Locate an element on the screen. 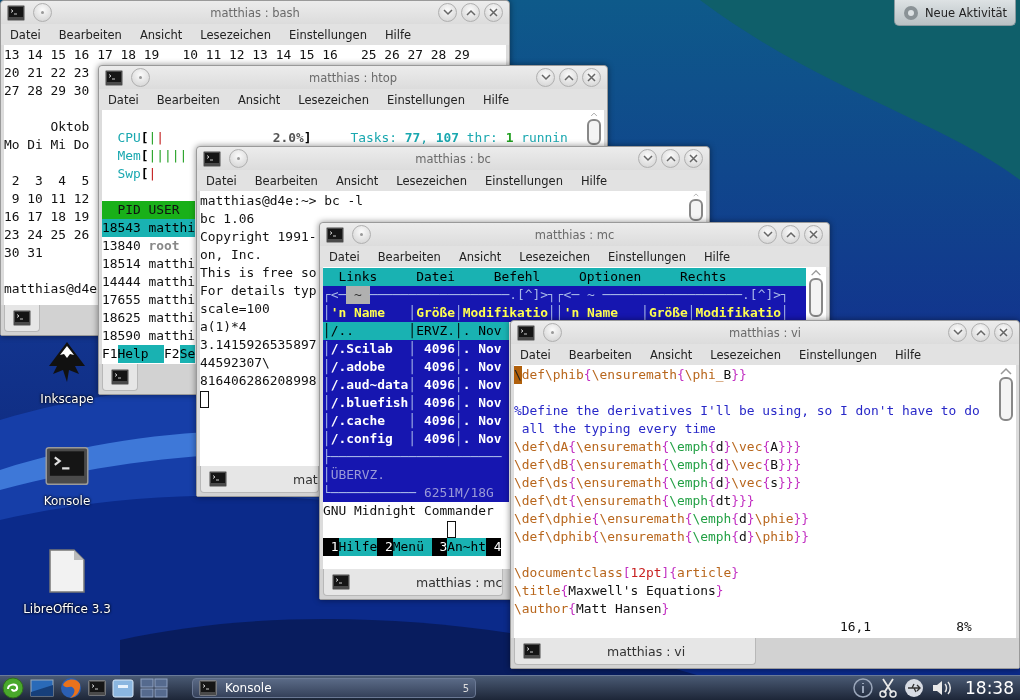 This screenshot has height=700, width=1020. document-icon is located at coordinates (67, 571).